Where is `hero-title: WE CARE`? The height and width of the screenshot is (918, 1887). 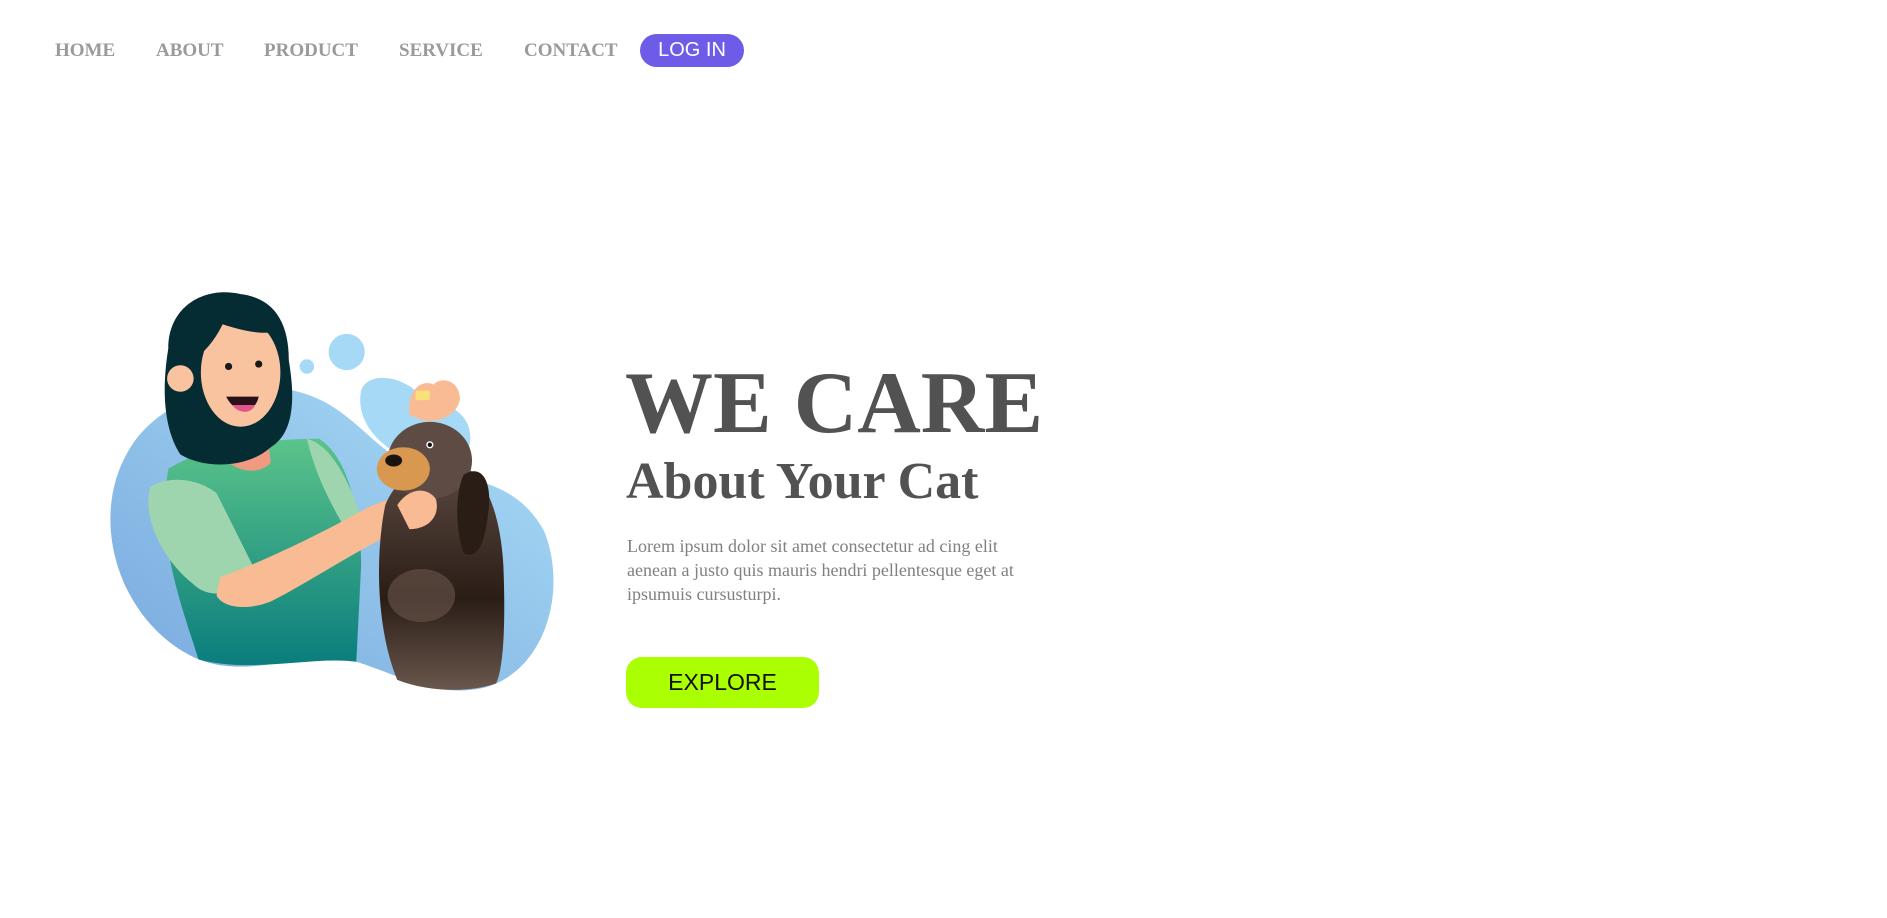
hero-title: WE CARE is located at coordinates (834, 403).